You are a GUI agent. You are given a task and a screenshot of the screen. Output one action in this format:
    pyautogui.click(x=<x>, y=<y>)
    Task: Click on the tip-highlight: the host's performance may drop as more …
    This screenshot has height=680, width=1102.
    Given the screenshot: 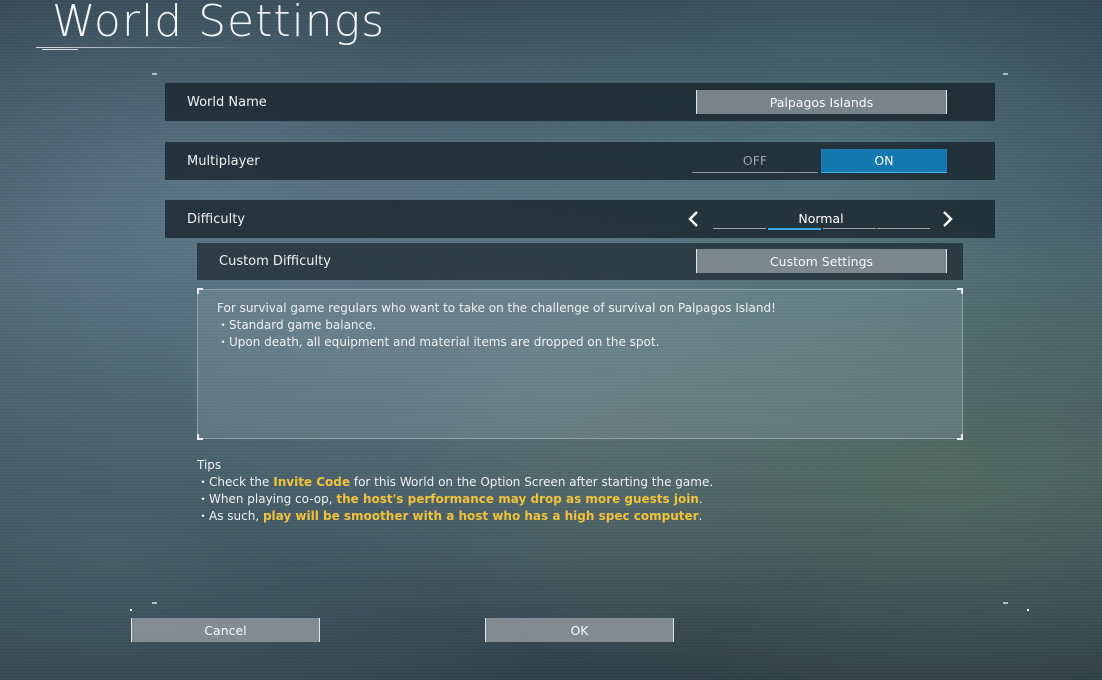 What is the action you would take?
    pyautogui.click(x=517, y=499)
    